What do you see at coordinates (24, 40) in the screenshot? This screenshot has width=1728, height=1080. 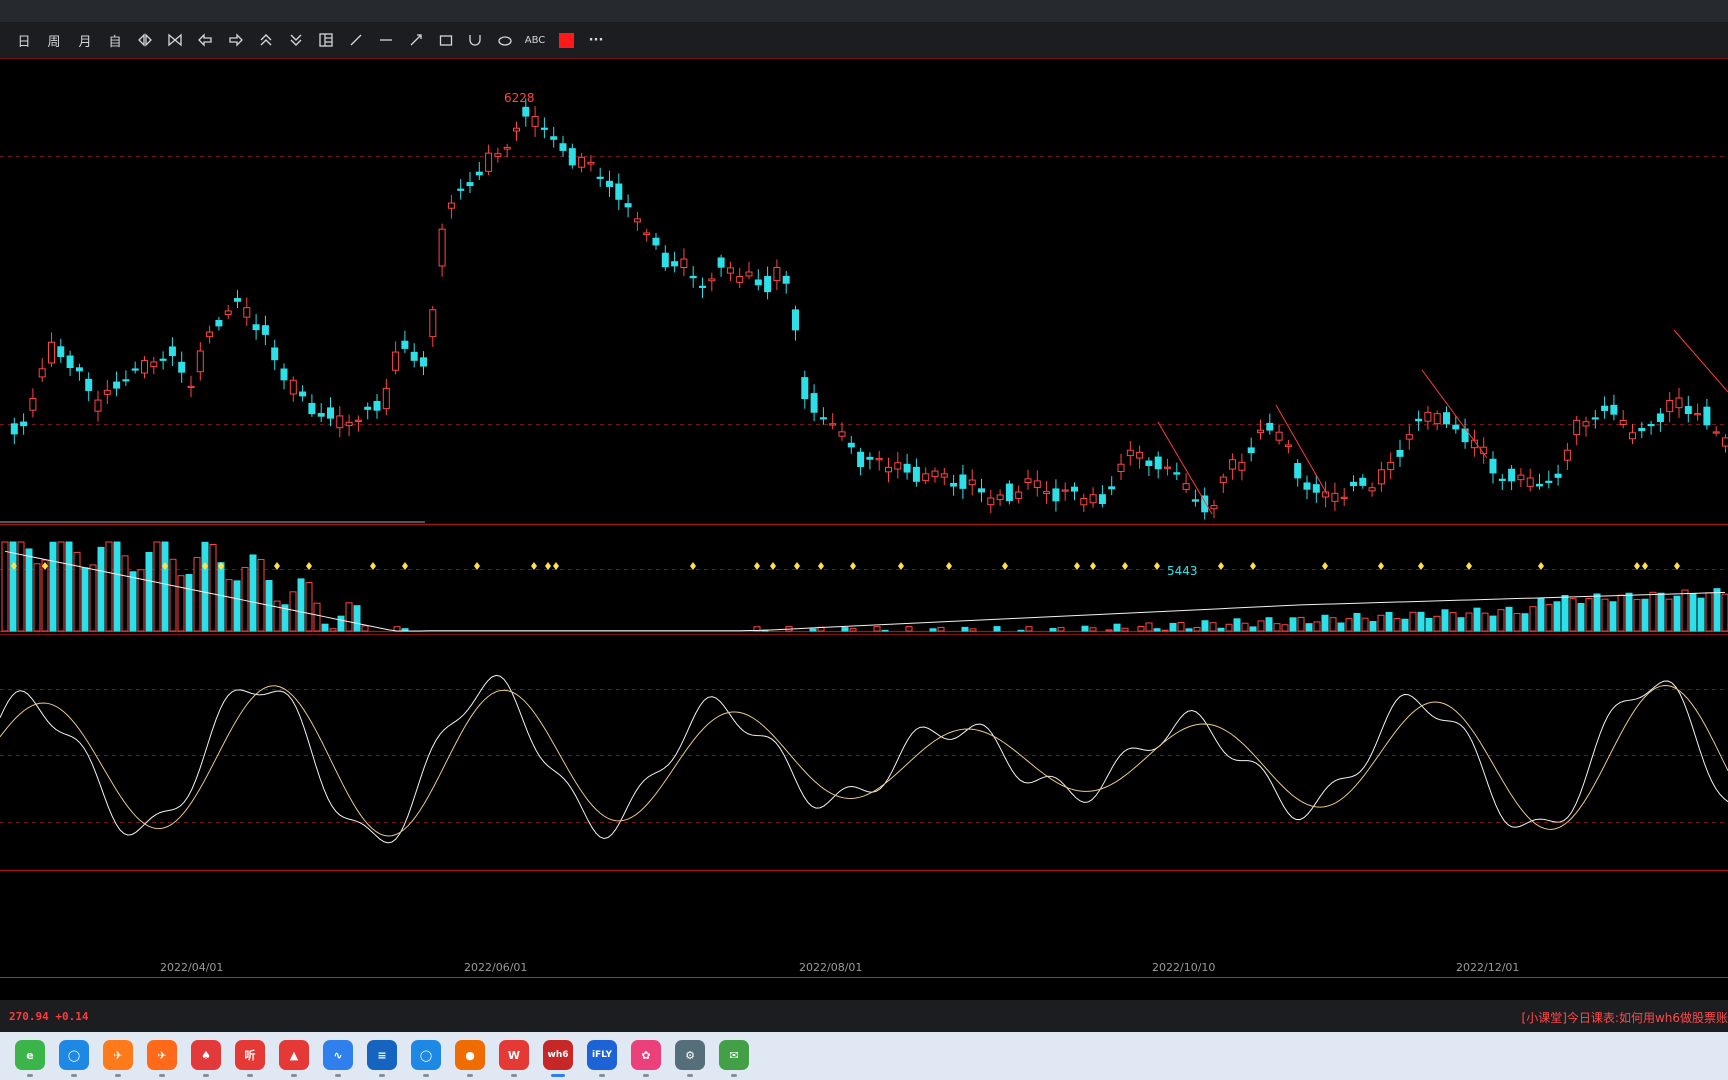 I see `toolbar-period-0: 日` at bounding box center [24, 40].